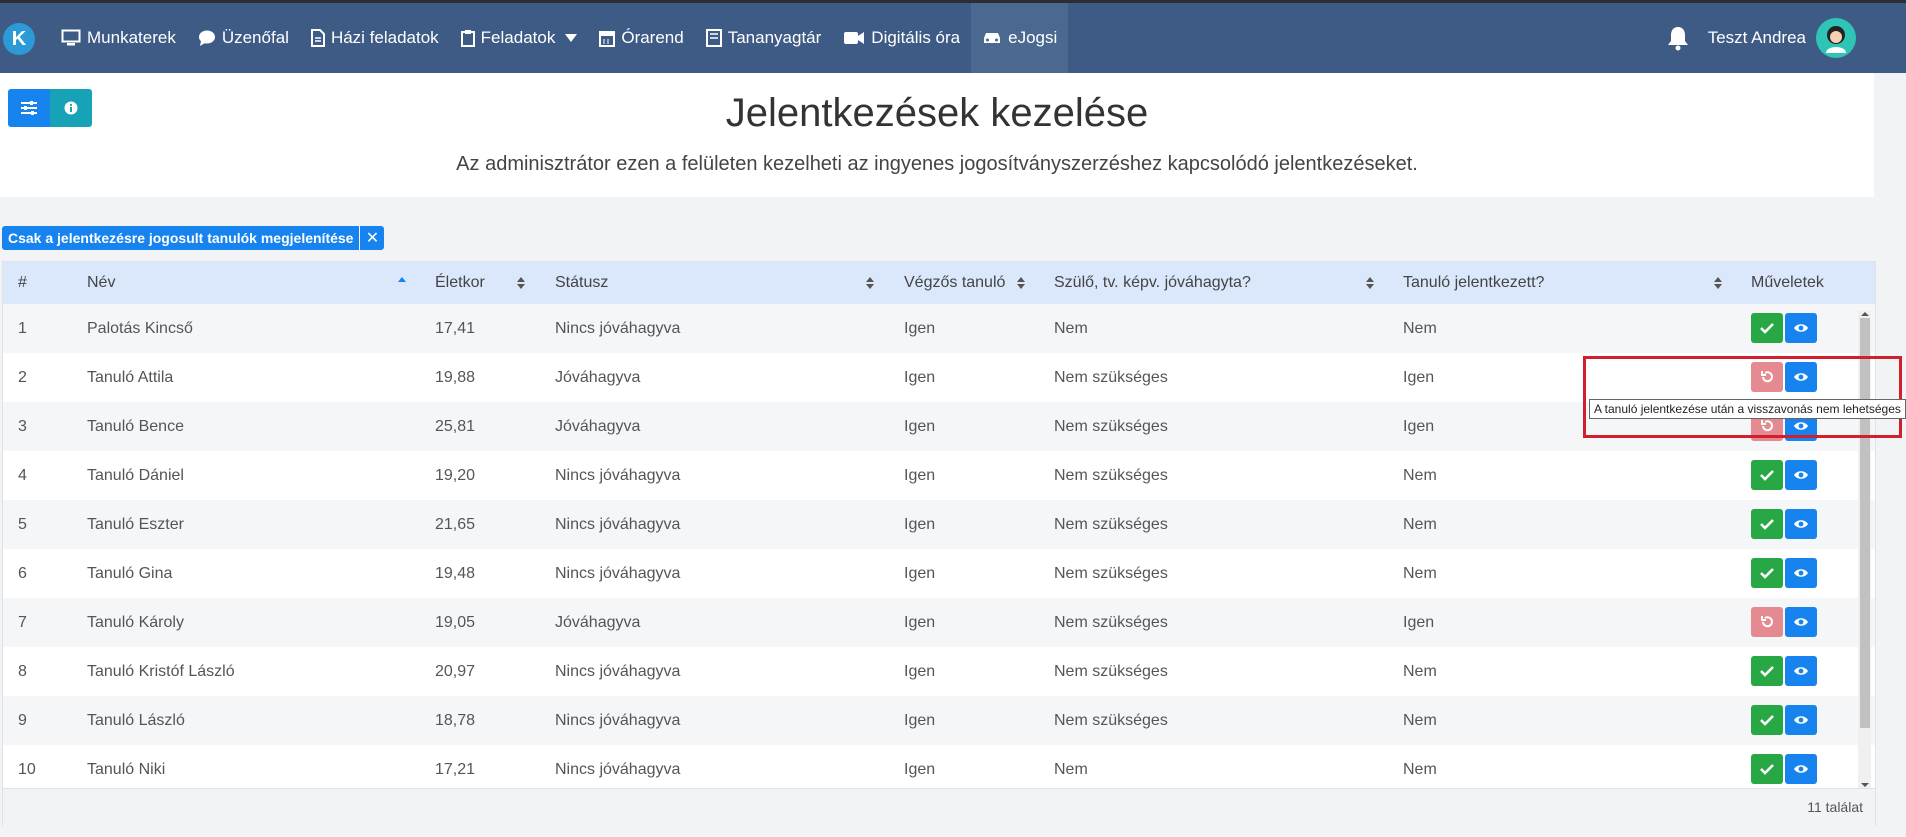 The image size is (1906, 837). Describe the element at coordinates (243, 38) in the screenshot. I see `nav-item-uzenofal: Üzenőfal` at that location.